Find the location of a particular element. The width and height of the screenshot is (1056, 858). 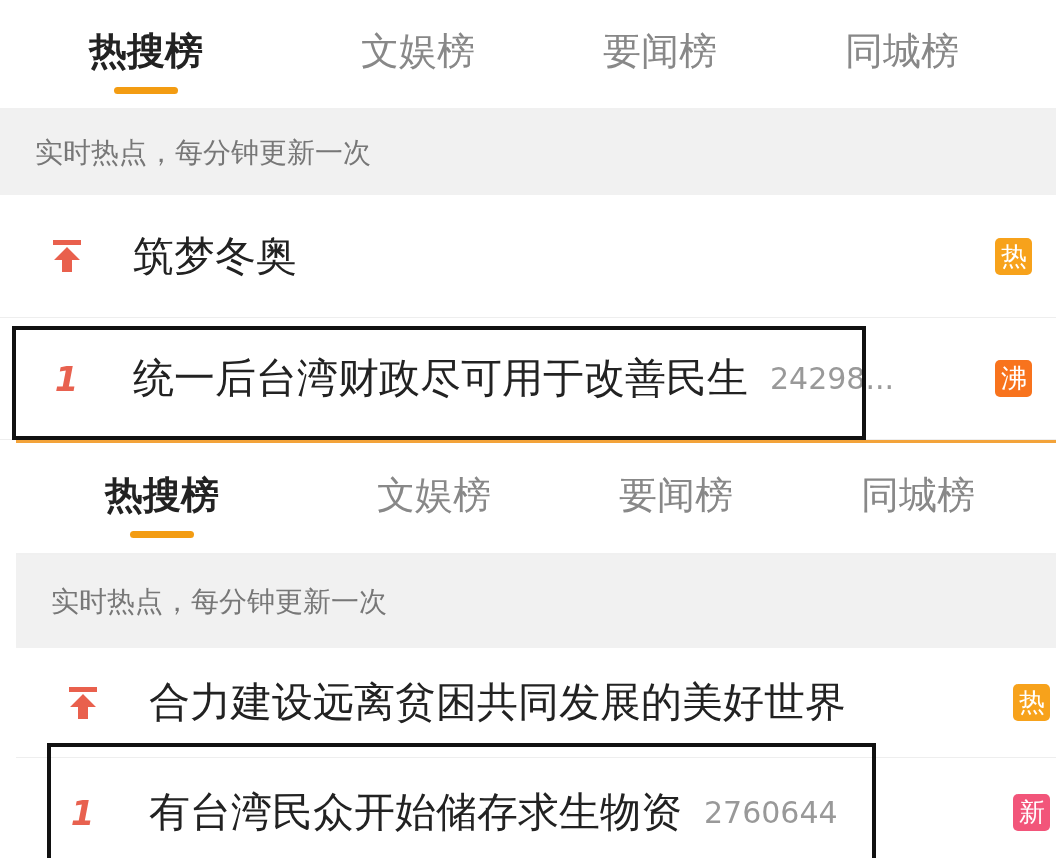

topic-title: 统一后台湾财政尽可用于改善民生 is located at coordinates (440, 378).